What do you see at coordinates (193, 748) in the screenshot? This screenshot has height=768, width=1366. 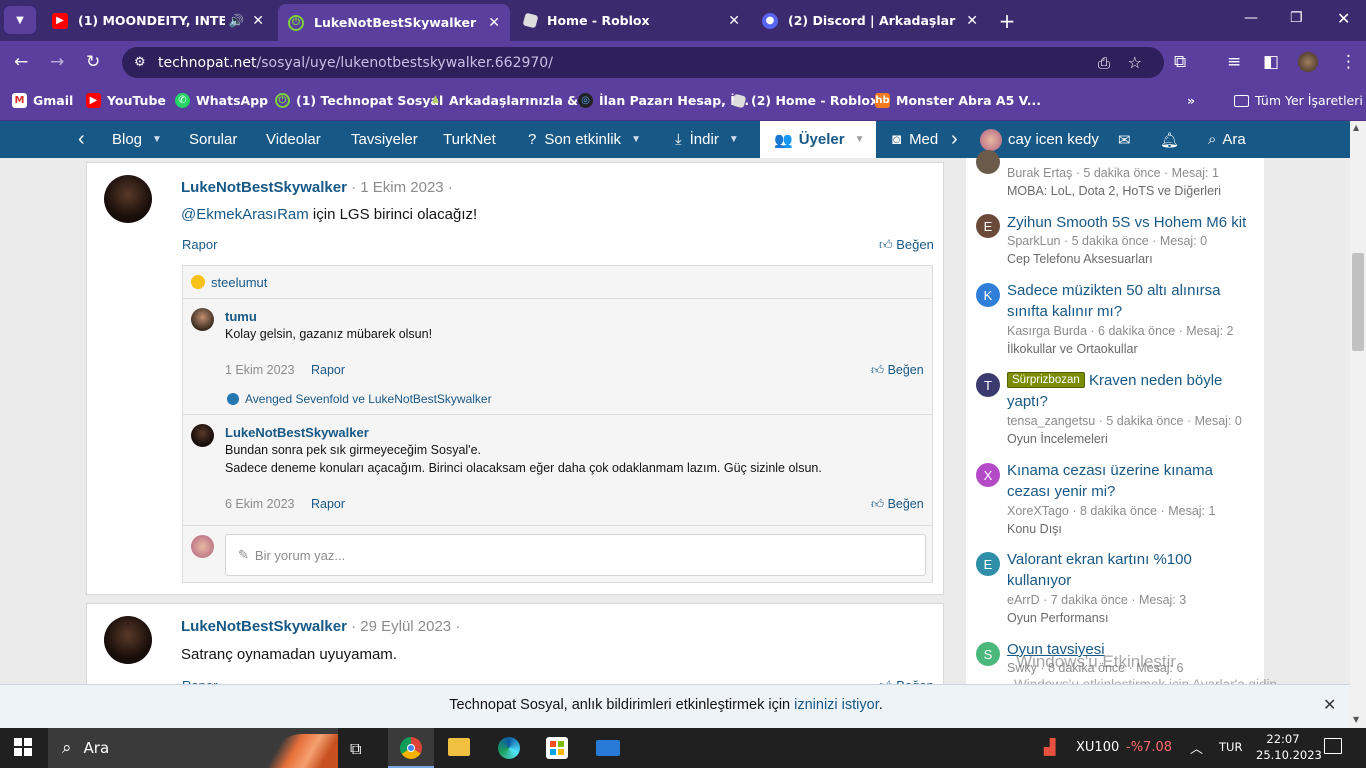 I see `taskbar-search: ⌕ Ara` at bounding box center [193, 748].